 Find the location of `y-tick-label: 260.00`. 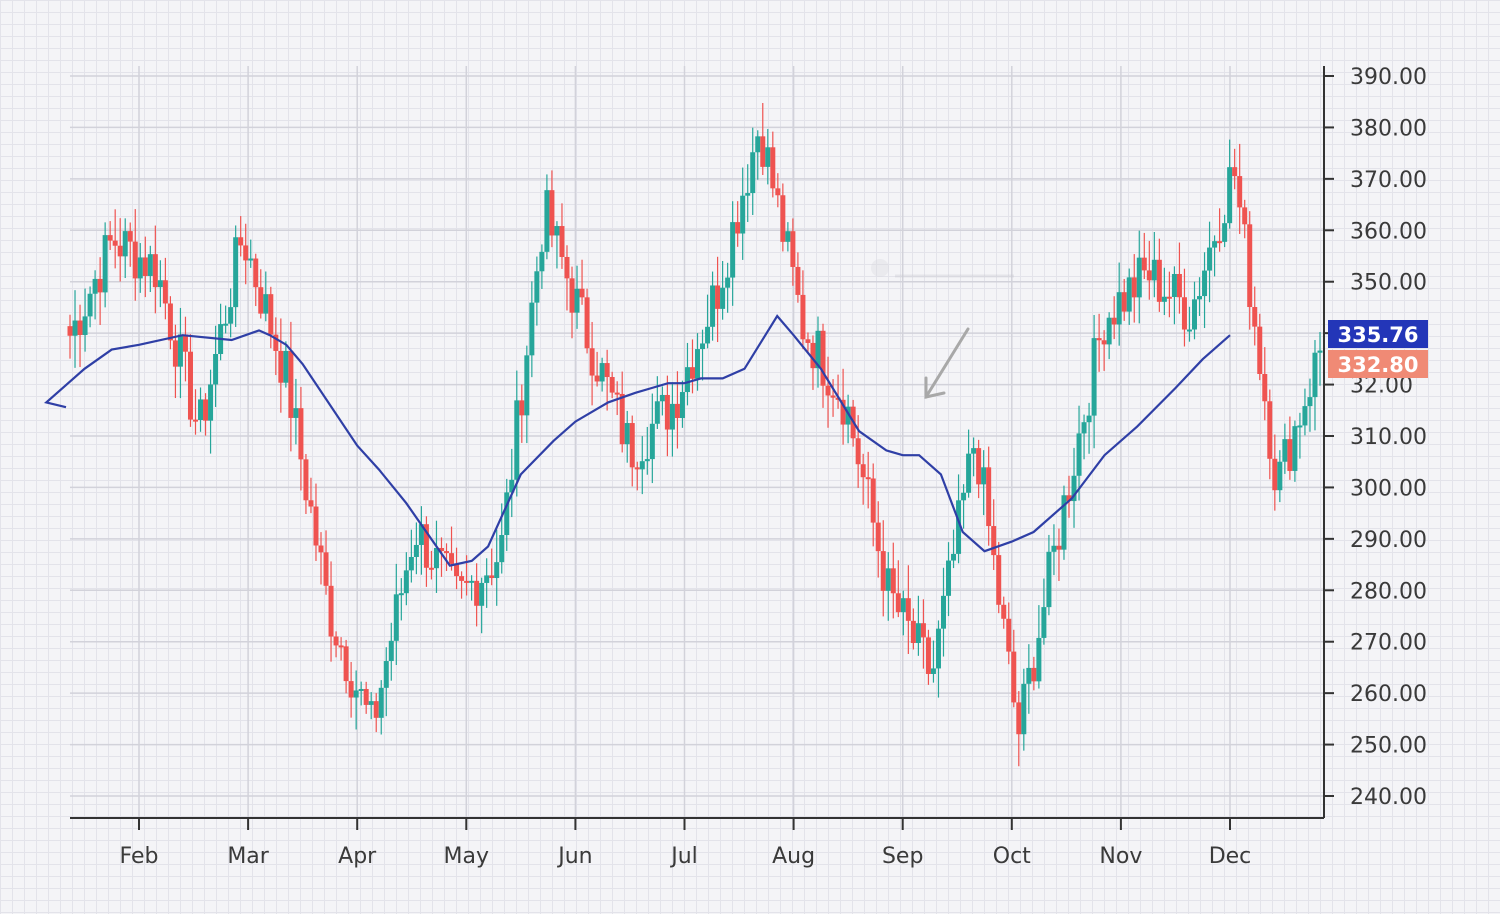

y-tick-label: 260.00 is located at coordinates (1388, 694).